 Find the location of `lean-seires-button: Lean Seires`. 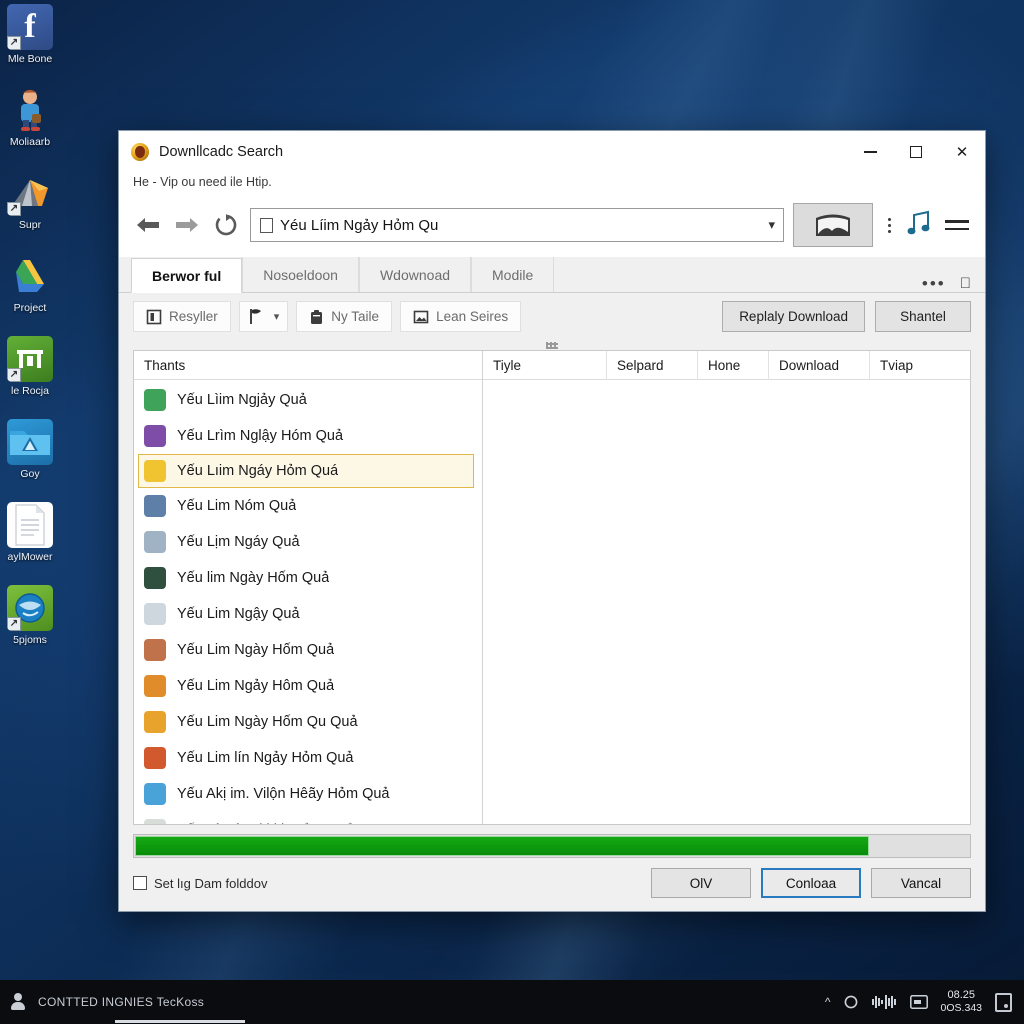

lean-seires-button: Lean Seires is located at coordinates (461, 316).